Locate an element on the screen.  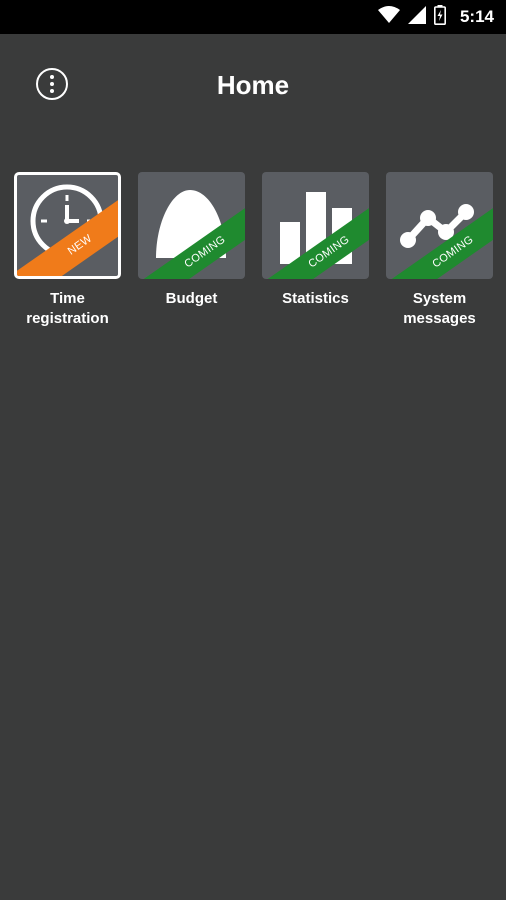
battery-charging-icon is located at coordinates (439, 17).